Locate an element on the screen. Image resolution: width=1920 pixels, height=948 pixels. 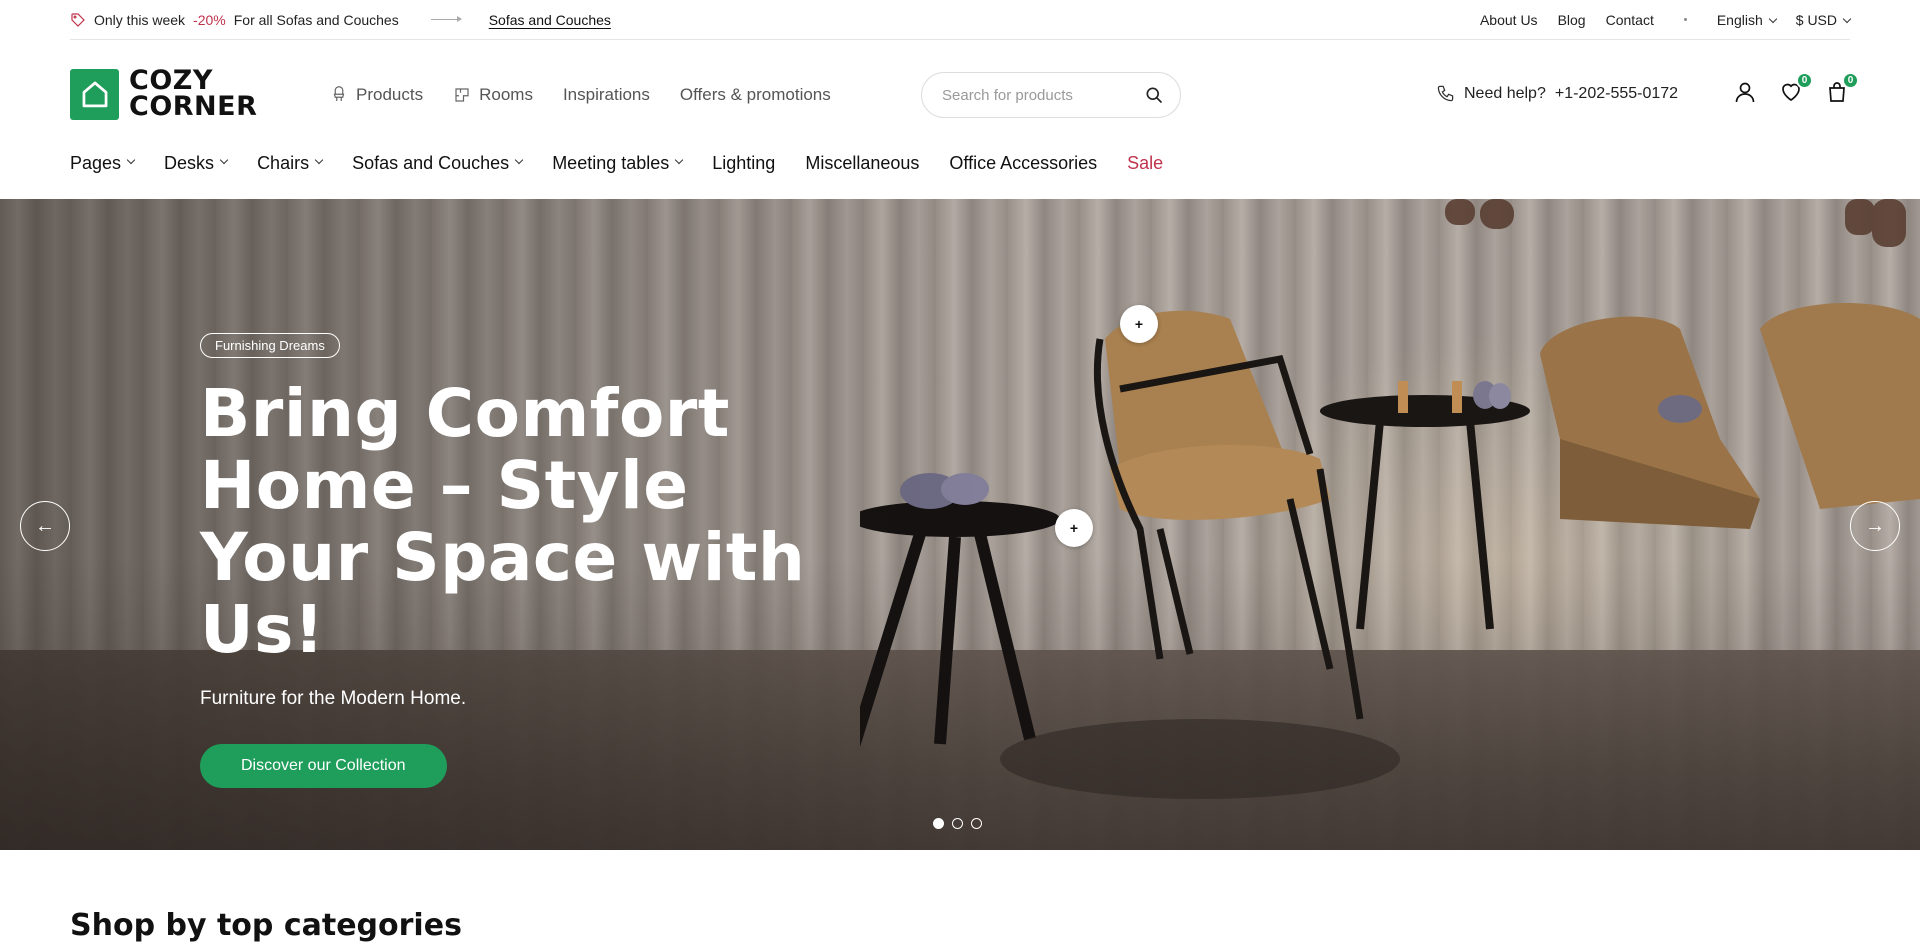
cart-button: 0 is located at coordinates (1841, 89).